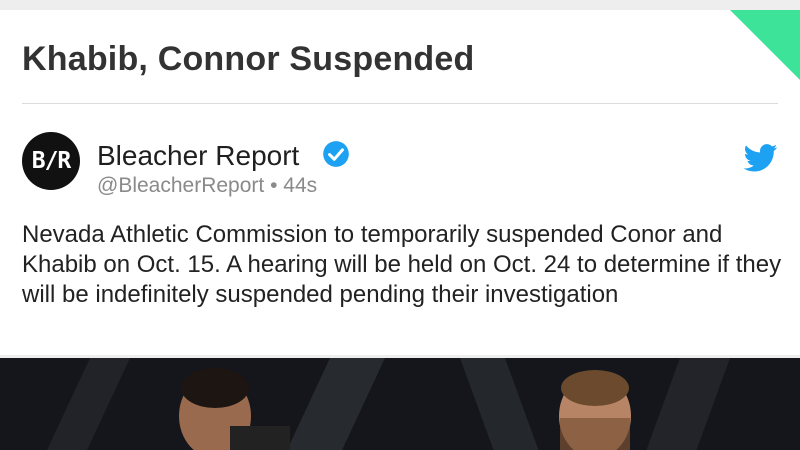 Image resolution: width=800 pixels, height=450 pixels. Describe the element at coordinates (336, 154) in the screenshot. I see `verified-badge-icon` at that location.